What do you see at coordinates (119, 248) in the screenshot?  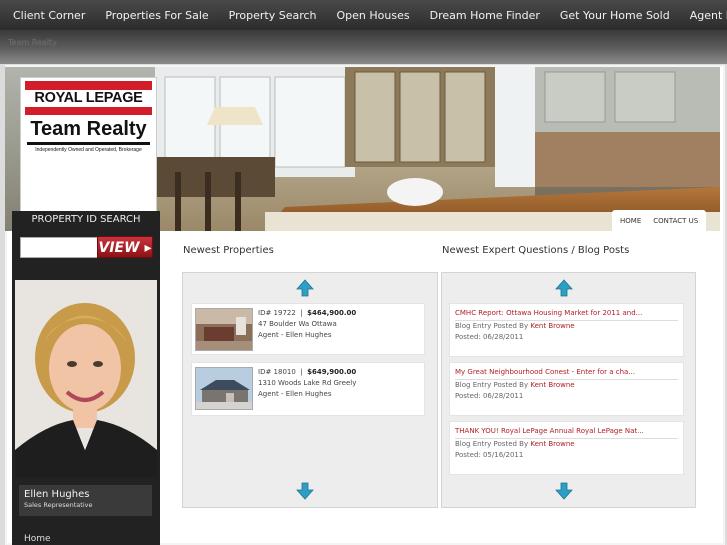 I see `view-button-label: VIEW` at bounding box center [119, 248].